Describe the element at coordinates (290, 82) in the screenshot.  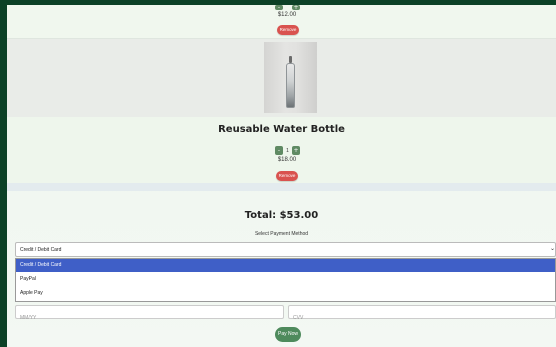
I see `water-bottle-icon` at that location.